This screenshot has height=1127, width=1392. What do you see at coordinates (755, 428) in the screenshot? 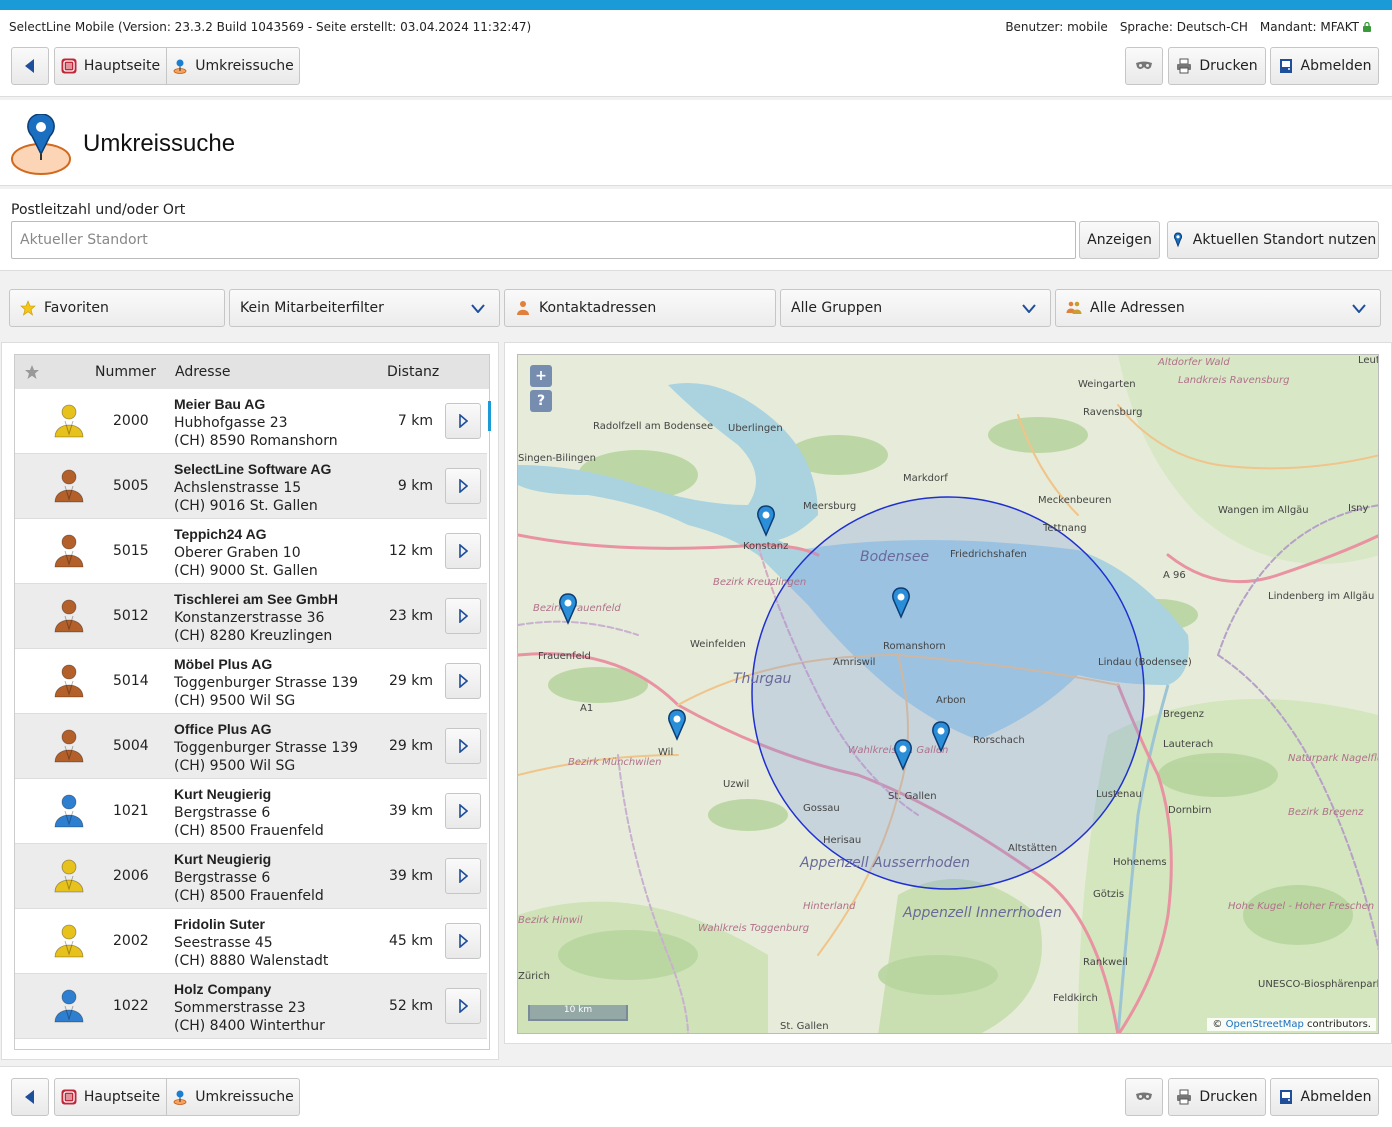
I see `map-place-label: Uberlingen` at bounding box center [755, 428].